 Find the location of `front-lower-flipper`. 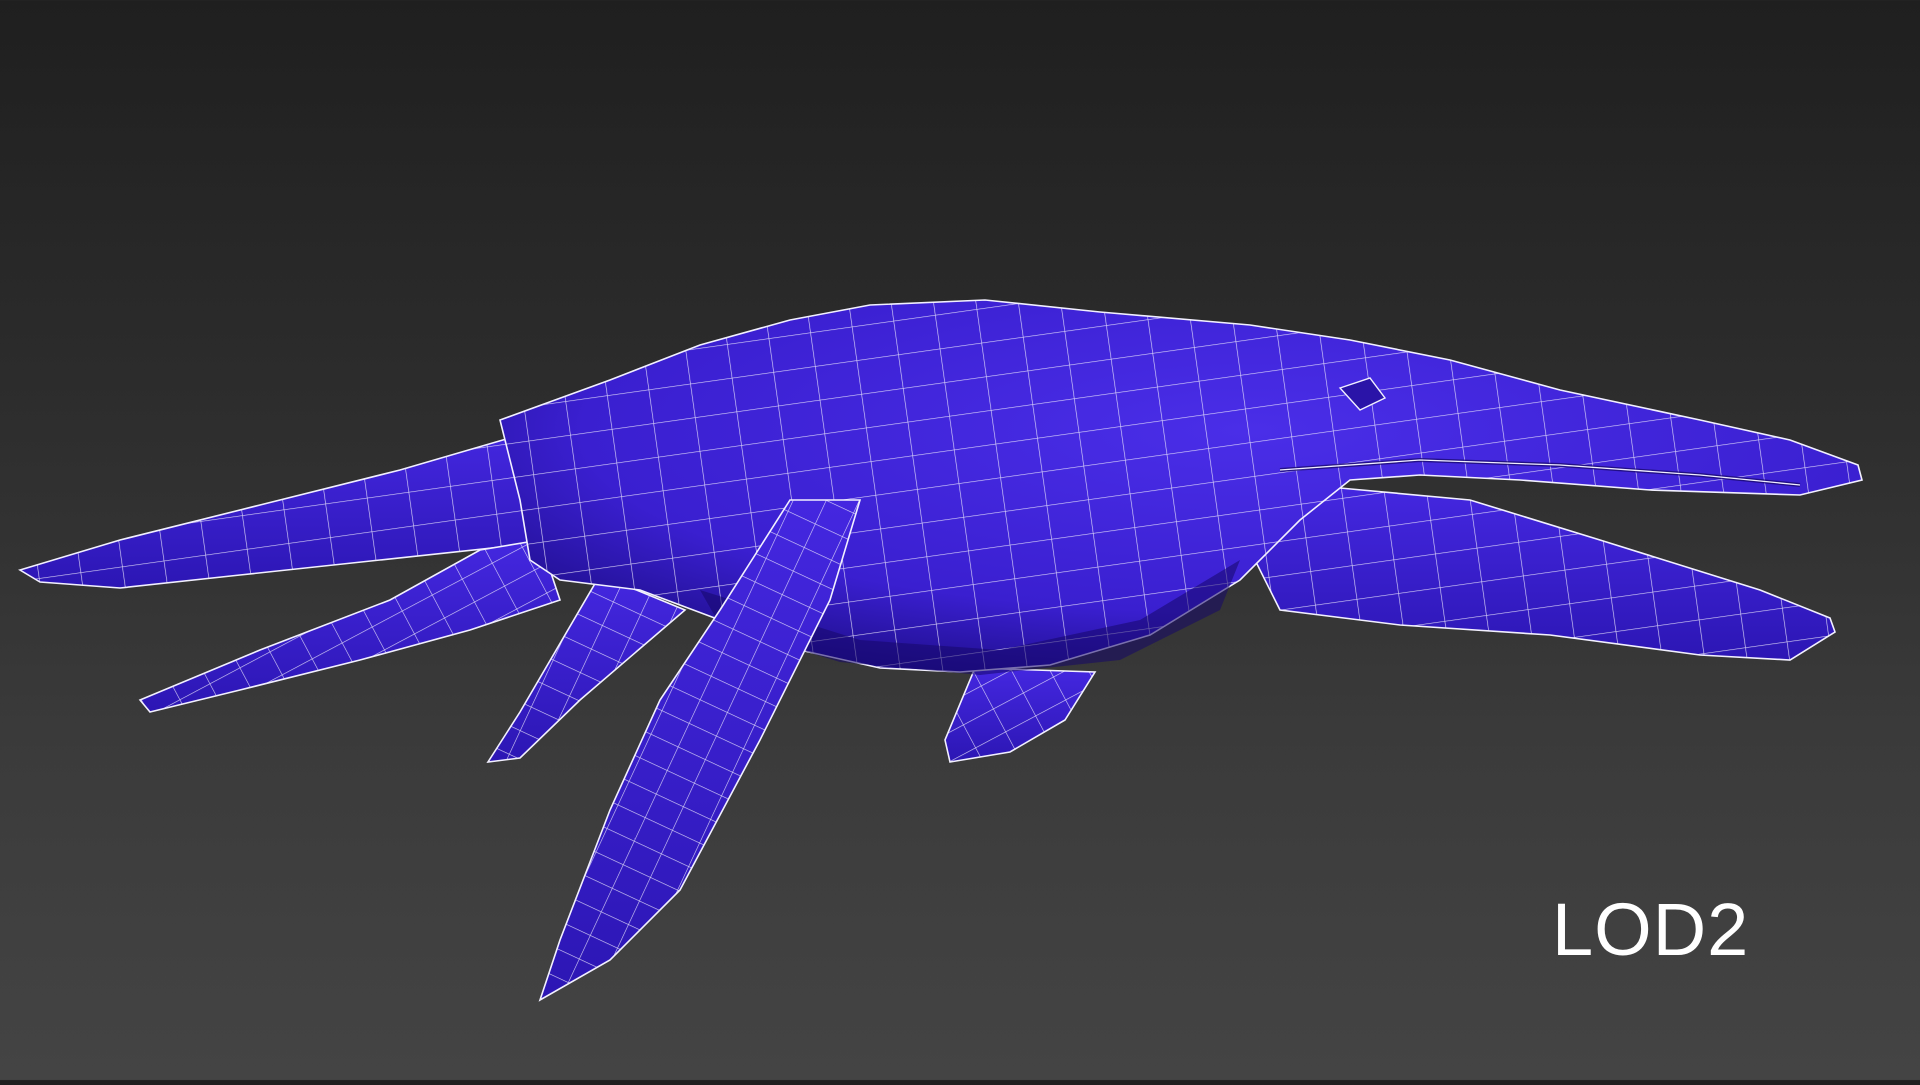

front-lower-flipper is located at coordinates (1020, 715).